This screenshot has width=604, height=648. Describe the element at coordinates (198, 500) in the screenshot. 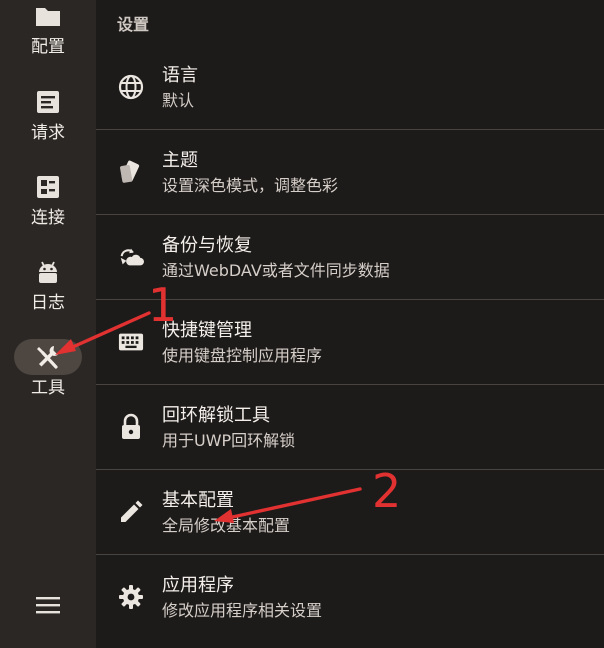

I see `item-title: 基本配置` at that location.